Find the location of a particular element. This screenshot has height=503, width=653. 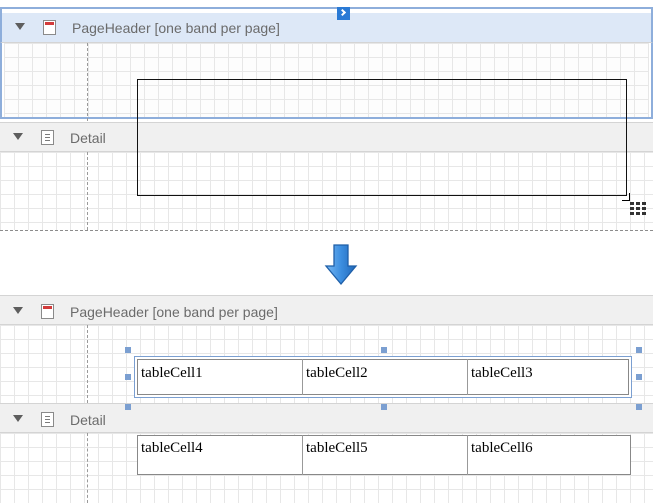

smart-tag-button is located at coordinates (343, 13).